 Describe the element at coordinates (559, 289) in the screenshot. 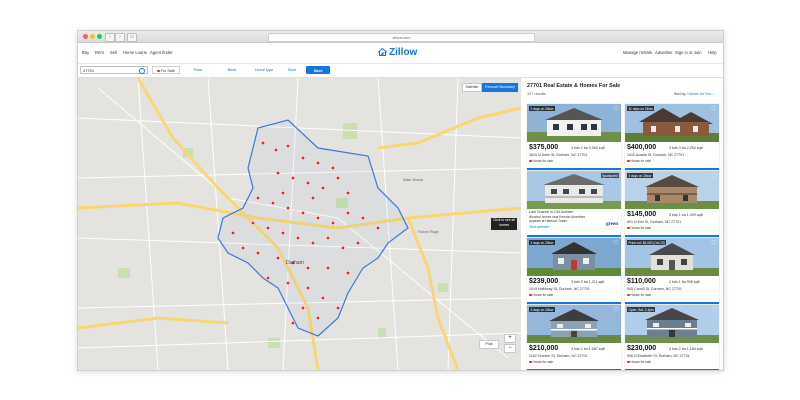

I see `listing-address: 1019 Holloway St, Durham, NC 27701` at that location.